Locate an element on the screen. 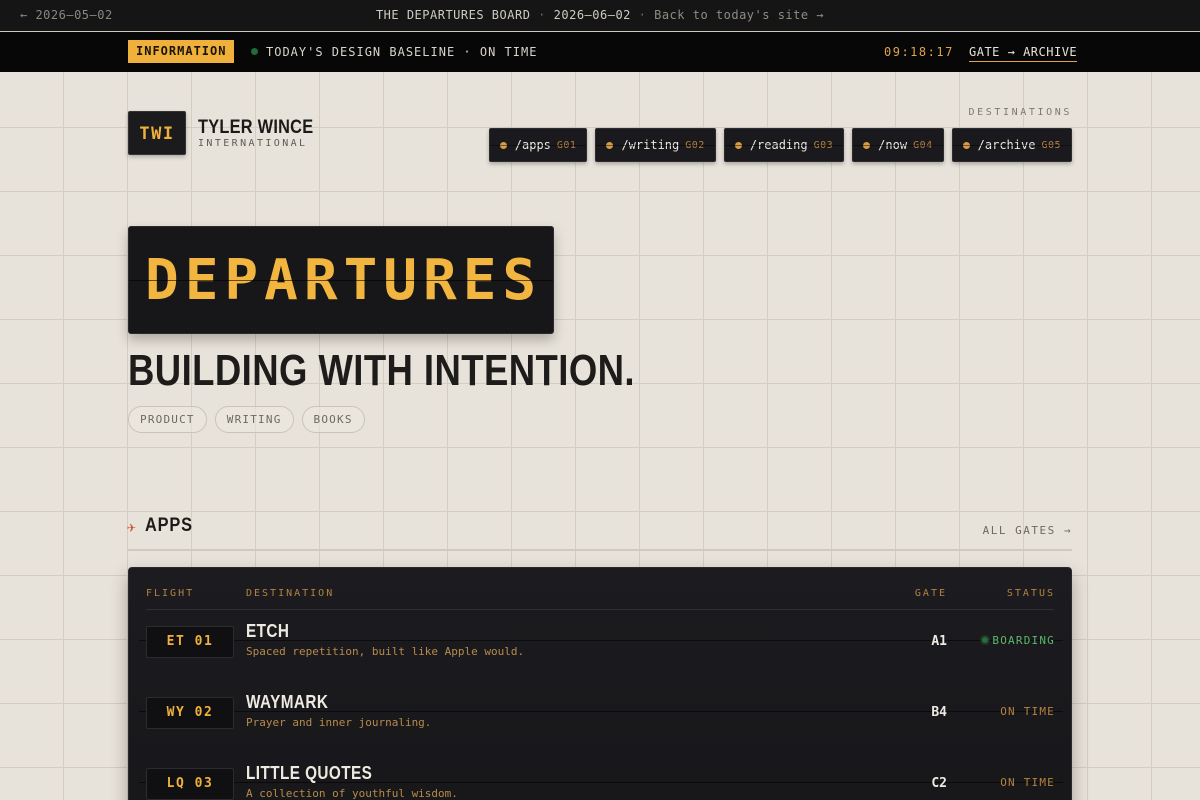 The height and width of the screenshot is (800, 1200). nav-item-apps: /apps G01 is located at coordinates (538, 145).